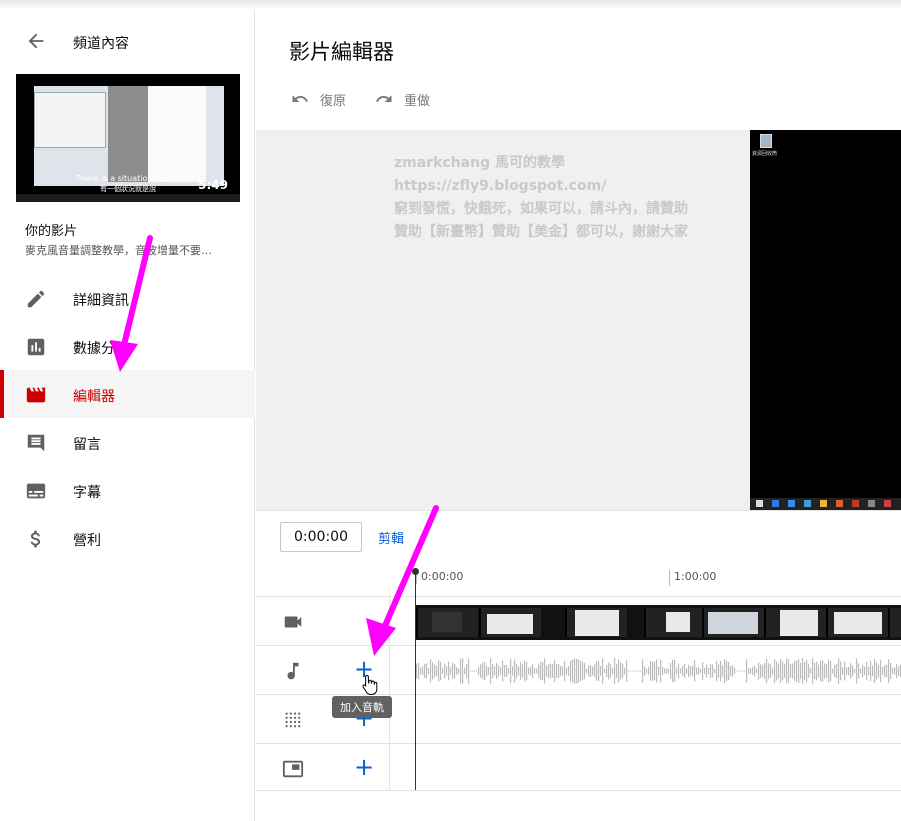 This screenshot has height=821, width=901. I want to click on subtitles-icon, so click(36, 491).